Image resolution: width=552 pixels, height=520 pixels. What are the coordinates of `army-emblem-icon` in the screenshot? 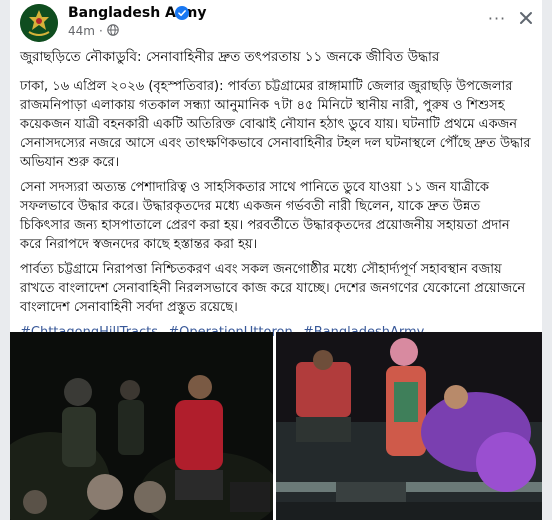 It's located at (39, 23).